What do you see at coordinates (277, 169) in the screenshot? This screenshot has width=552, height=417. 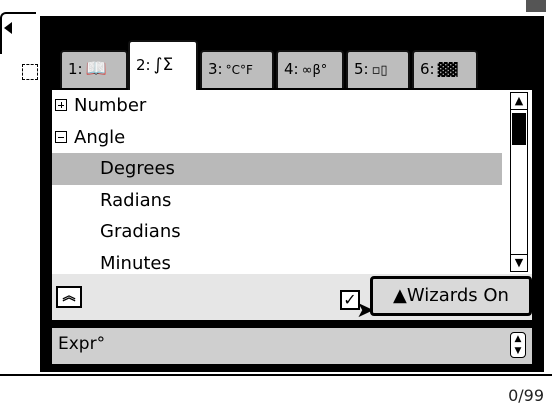 I see `list-item-degrees: Degrees` at bounding box center [277, 169].